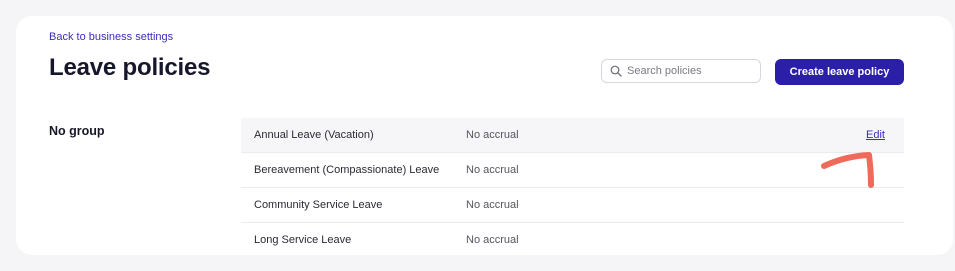 This screenshot has width=955, height=271. Describe the element at coordinates (314, 135) in the screenshot. I see `policy-name: Annual Leave (Vacation)` at that location.